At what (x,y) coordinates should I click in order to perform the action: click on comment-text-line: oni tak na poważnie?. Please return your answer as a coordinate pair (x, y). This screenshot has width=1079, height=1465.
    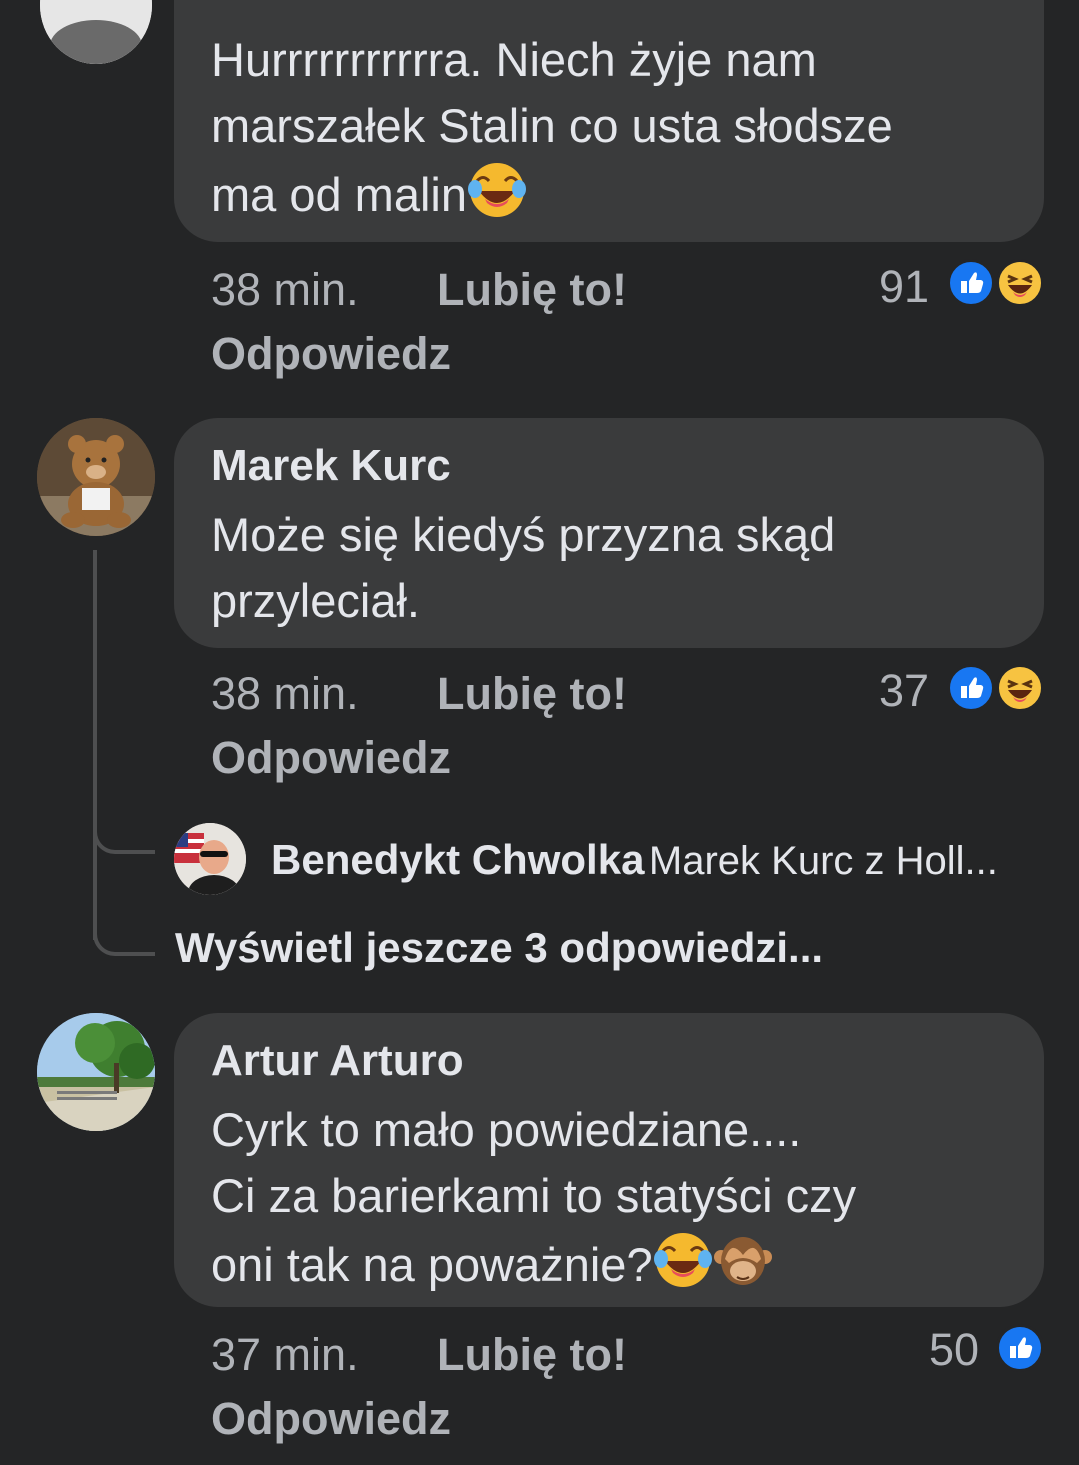
    Looking at the image, I should click on (432, 1264).